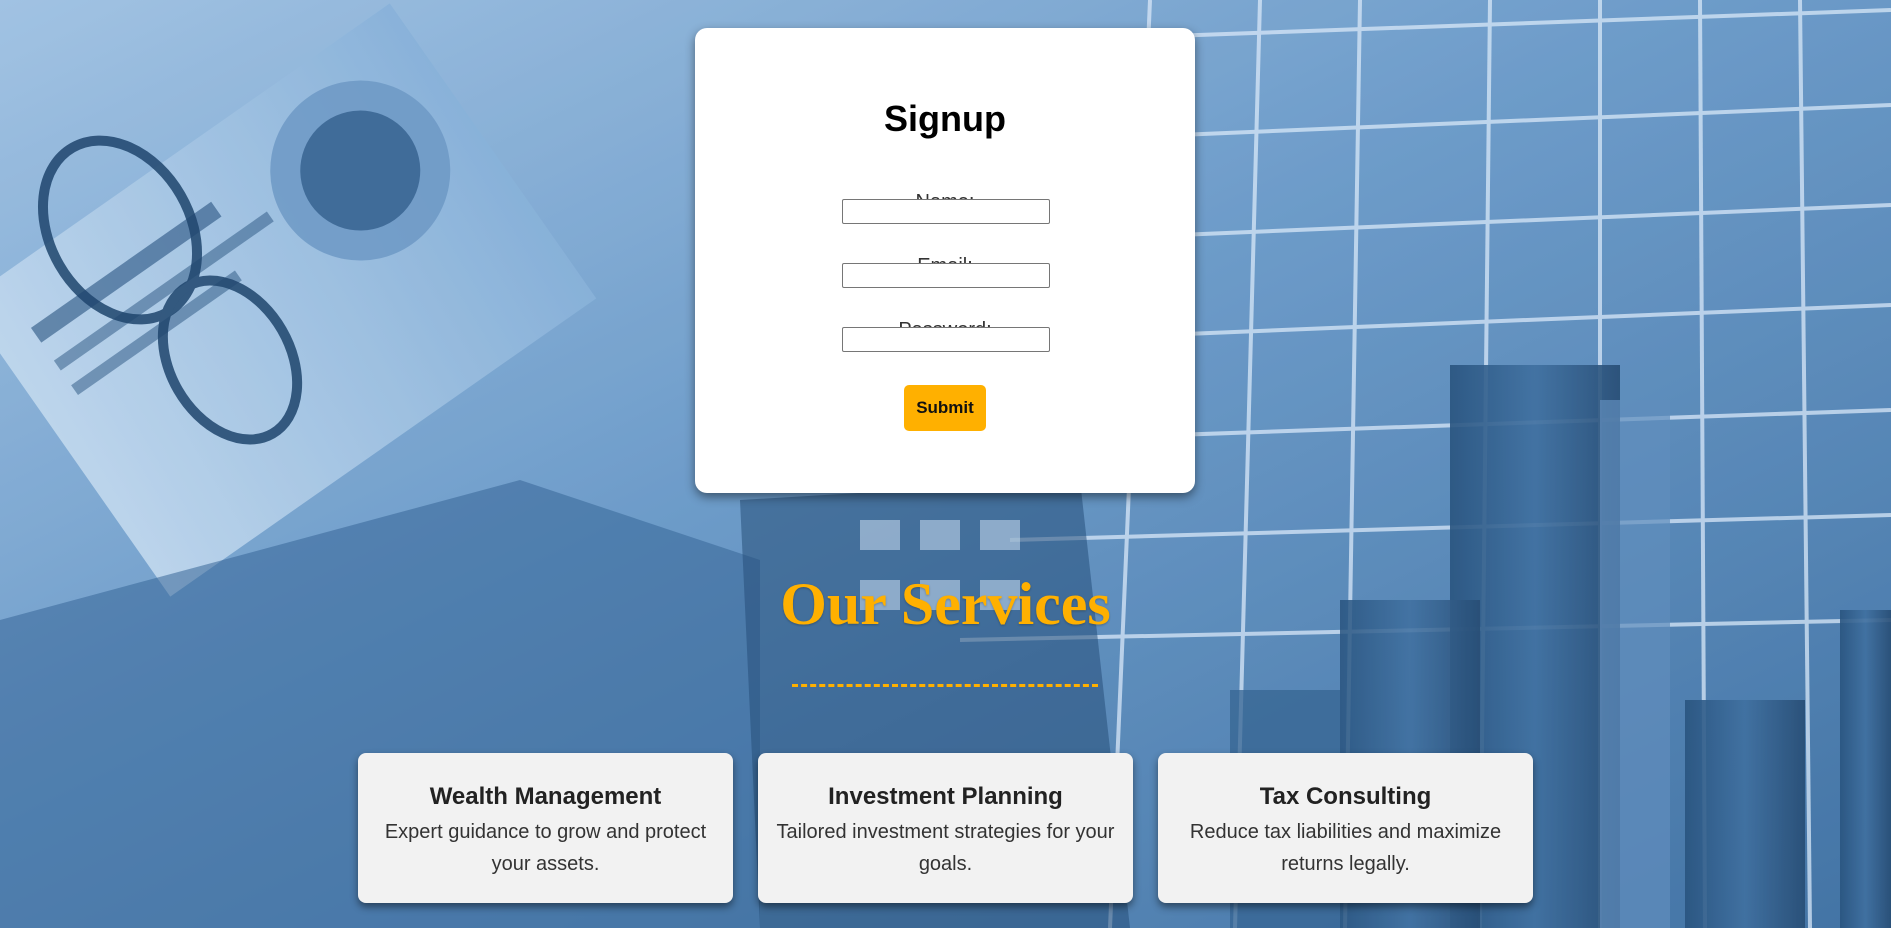 This screenshot has width=1891, height=928. What do you see at coordinates (945, 260) in the screenshot?
I see `signup-card: Signup Name: Email: Password: Submit` at bounding box center [945, 260].